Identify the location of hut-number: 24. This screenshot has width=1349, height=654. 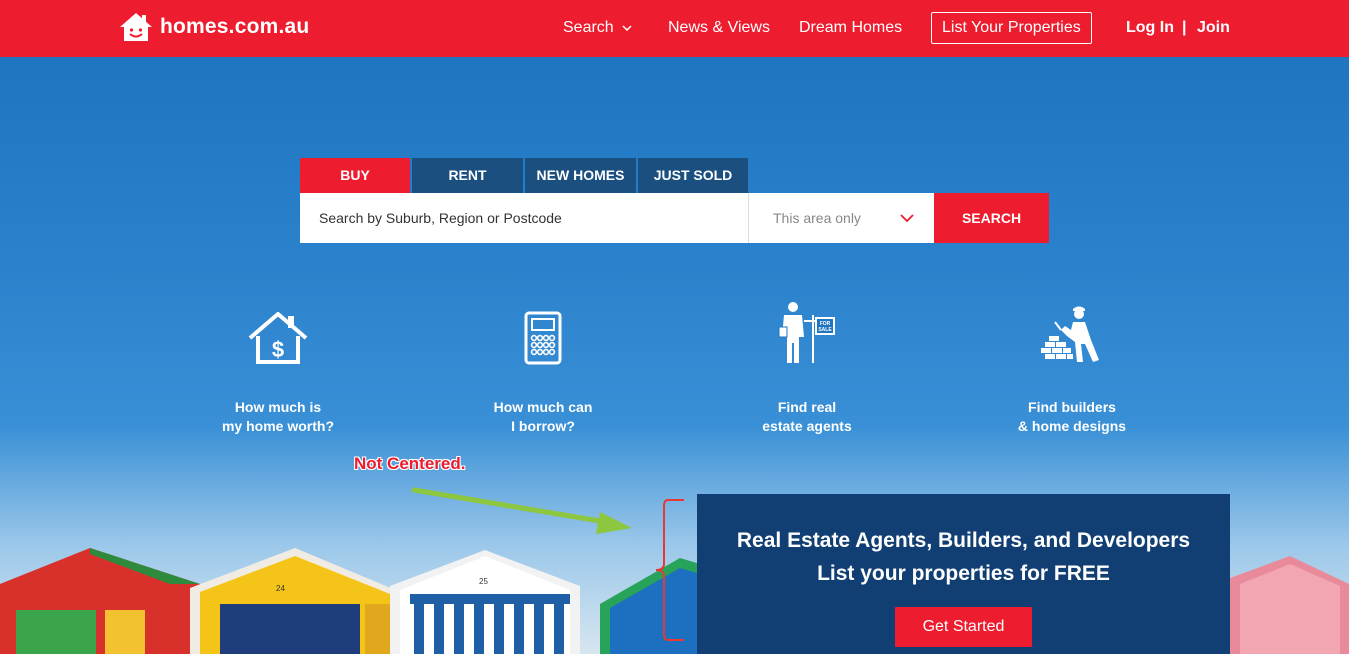
(280, 588).